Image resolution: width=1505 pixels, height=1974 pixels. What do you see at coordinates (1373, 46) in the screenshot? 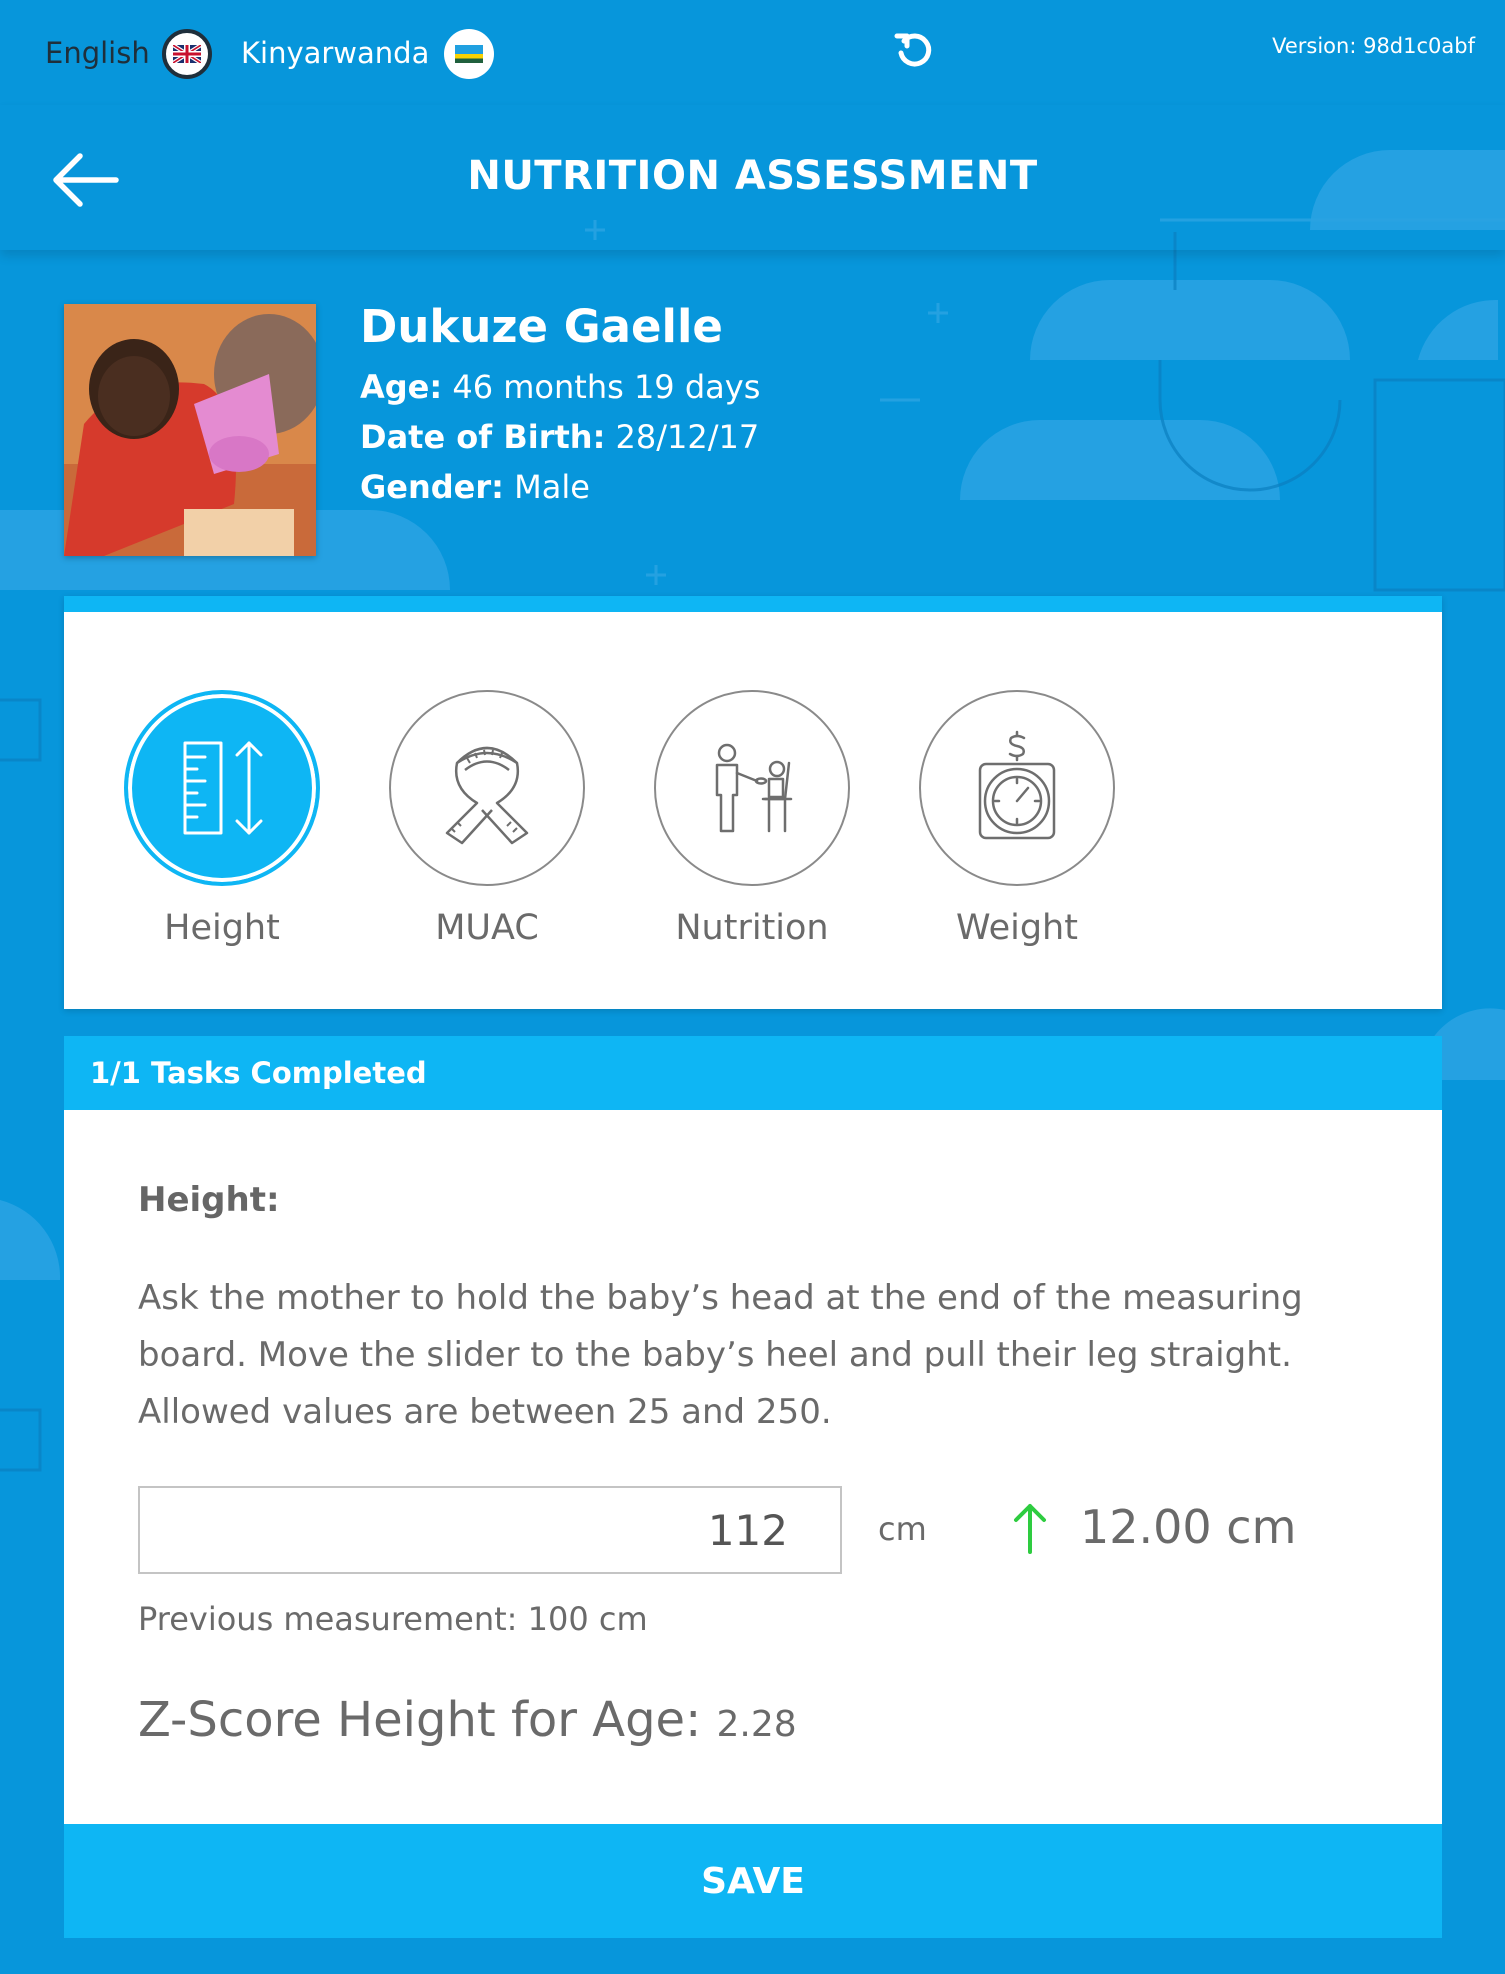
I see `version-label: Version: 98d1c0abf` at bounding box center [1373, 46].